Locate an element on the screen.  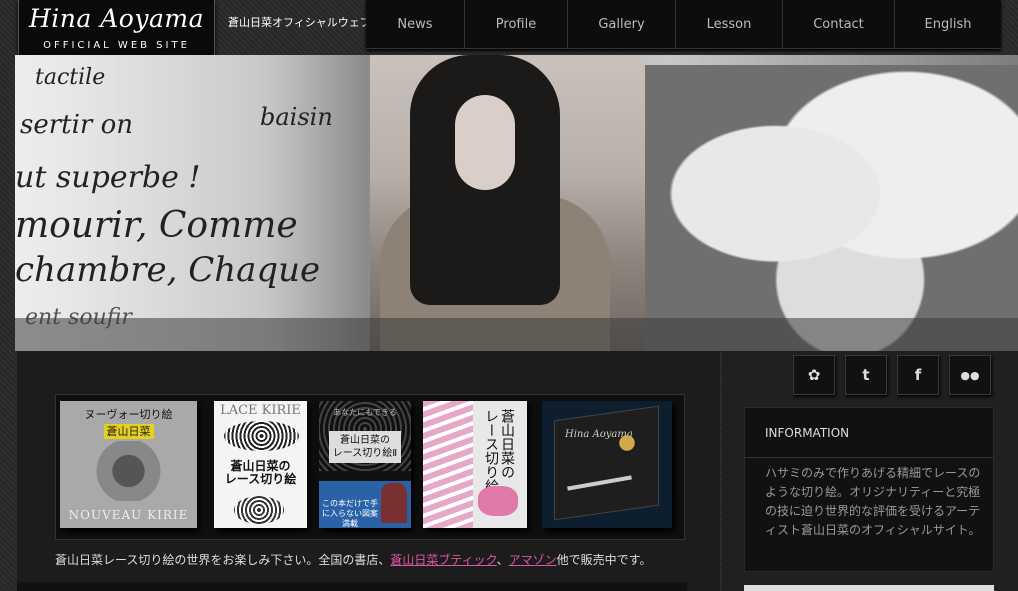
facebook-icon: f is located at coordinates (918, 375).